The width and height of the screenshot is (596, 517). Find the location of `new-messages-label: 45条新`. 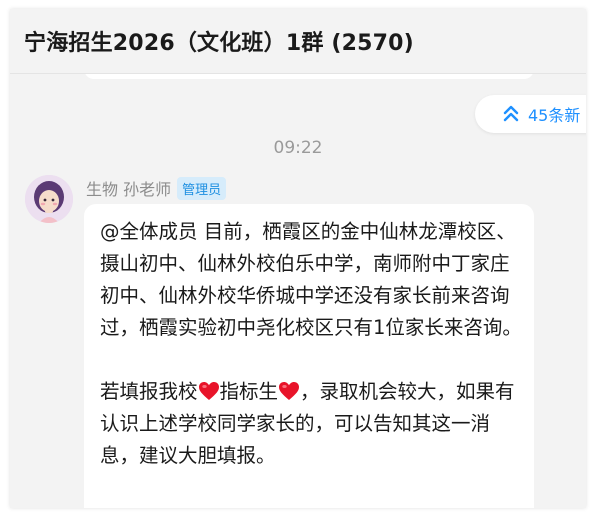

new-messages-label: 45条新 is located at coordinates (554, 115).